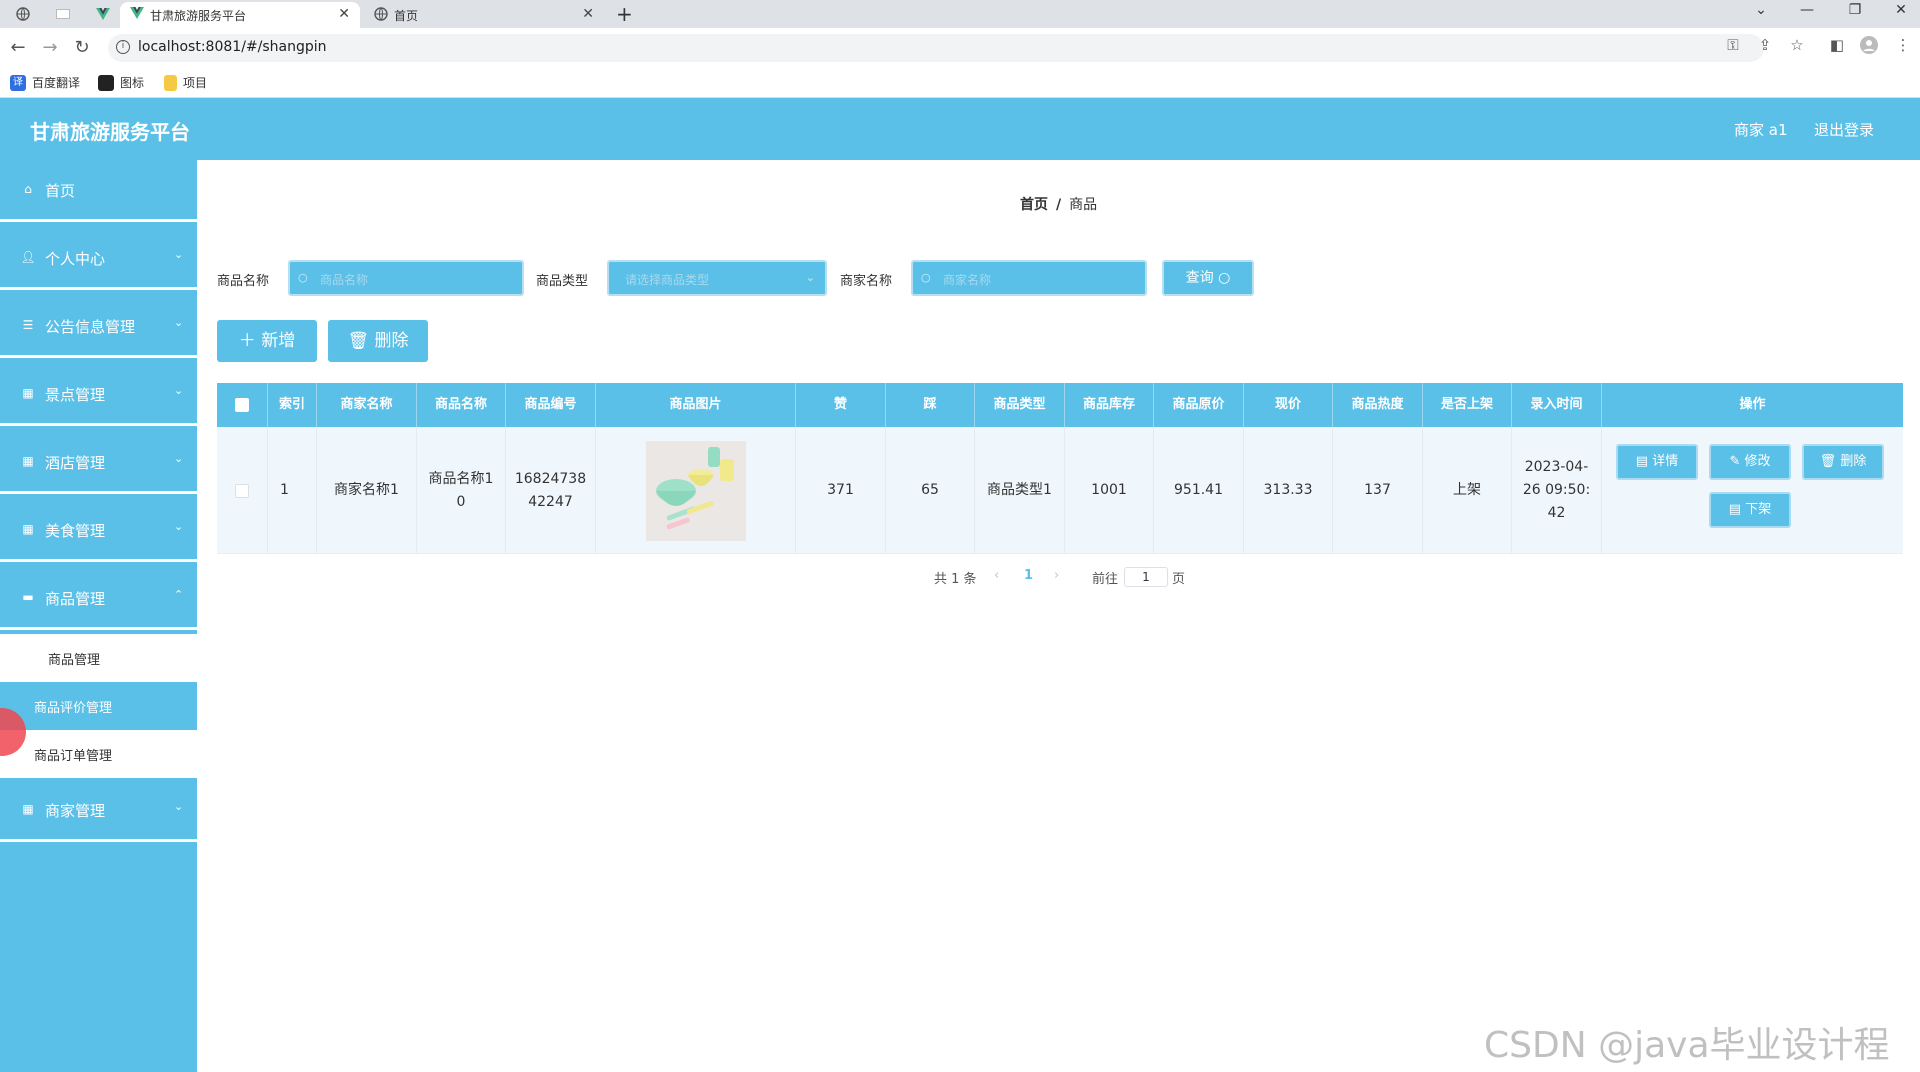  Describe the element at coordinates (367, 405) in the screenshot. I see `col-header: 商家名称` at that location.